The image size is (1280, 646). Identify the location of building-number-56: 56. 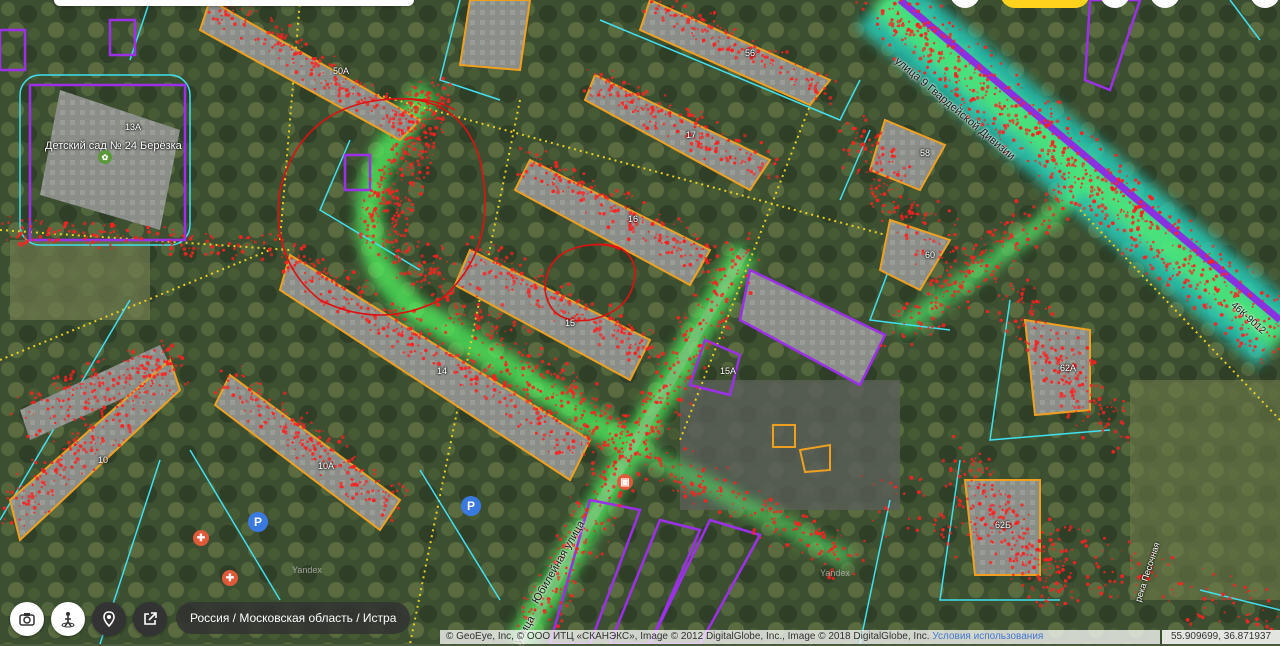
(750, 53).